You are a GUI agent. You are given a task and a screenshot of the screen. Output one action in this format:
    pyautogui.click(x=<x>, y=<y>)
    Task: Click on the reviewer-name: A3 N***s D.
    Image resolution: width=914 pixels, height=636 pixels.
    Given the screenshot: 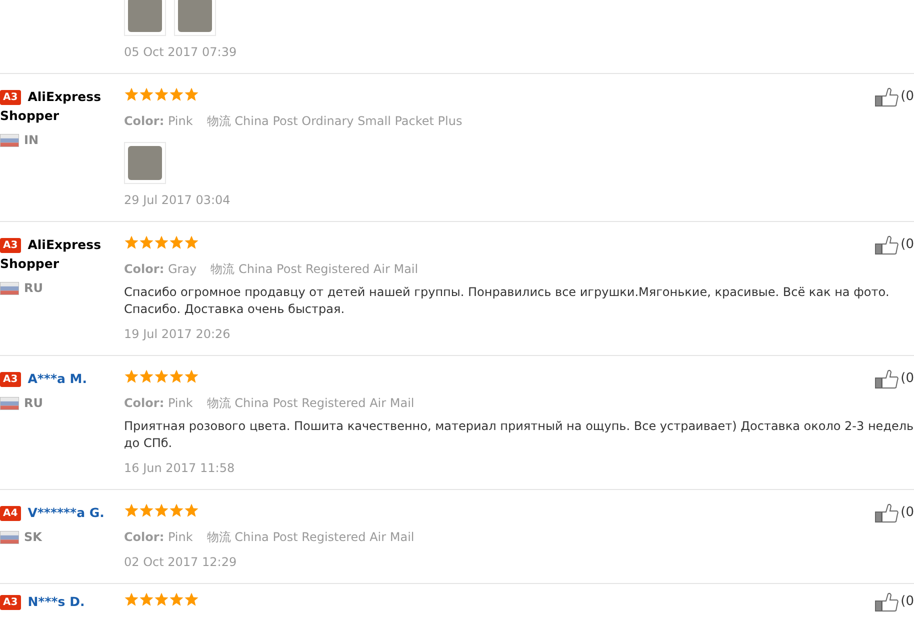 What is the action you would take?
    pyautogui.click(x=62, y=601)
    